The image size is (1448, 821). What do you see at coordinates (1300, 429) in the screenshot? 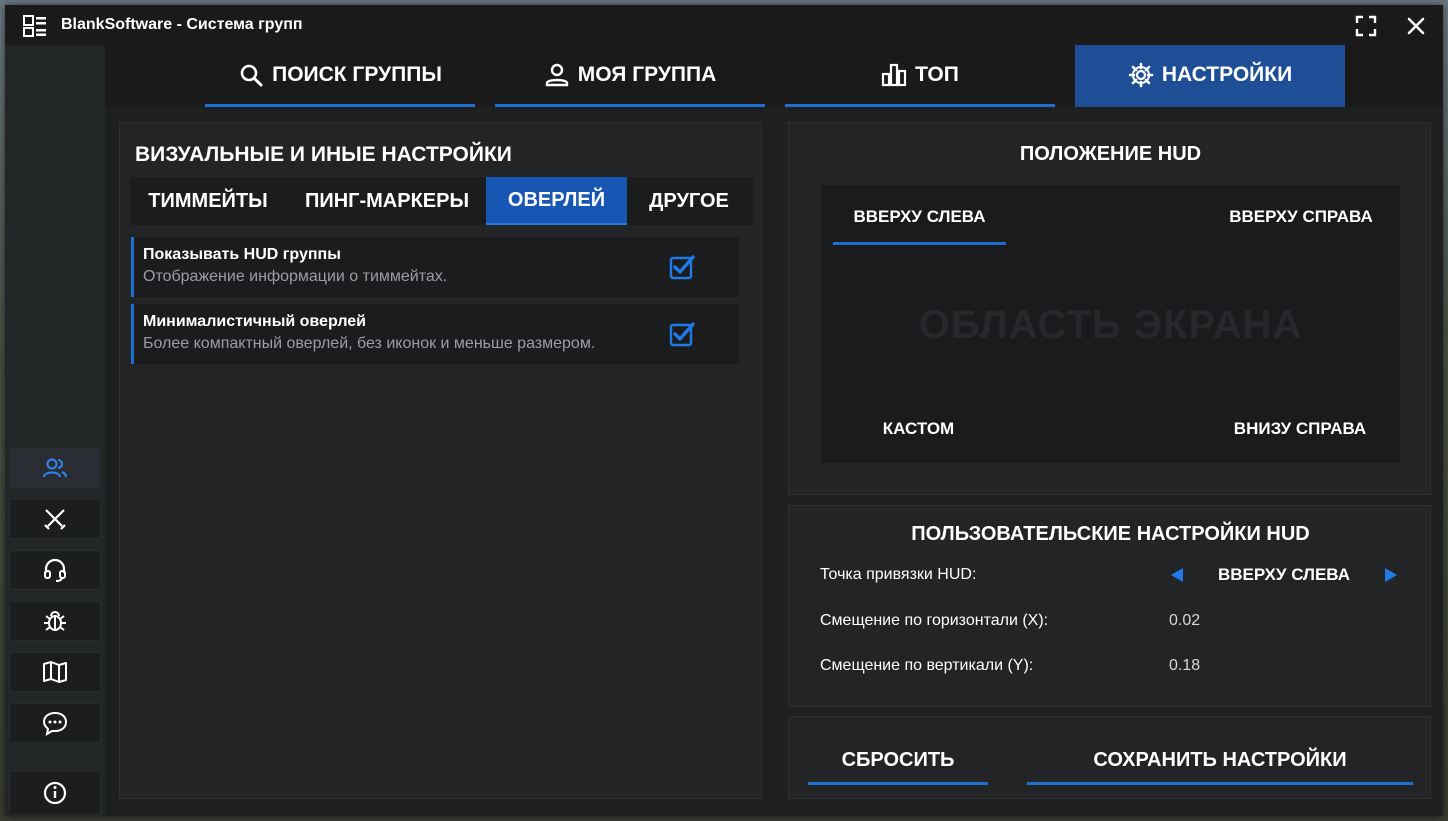
I see `hud-pos-bottom-right: ВНИЗУ СПРАВА` at bounding box center [1300, 429].